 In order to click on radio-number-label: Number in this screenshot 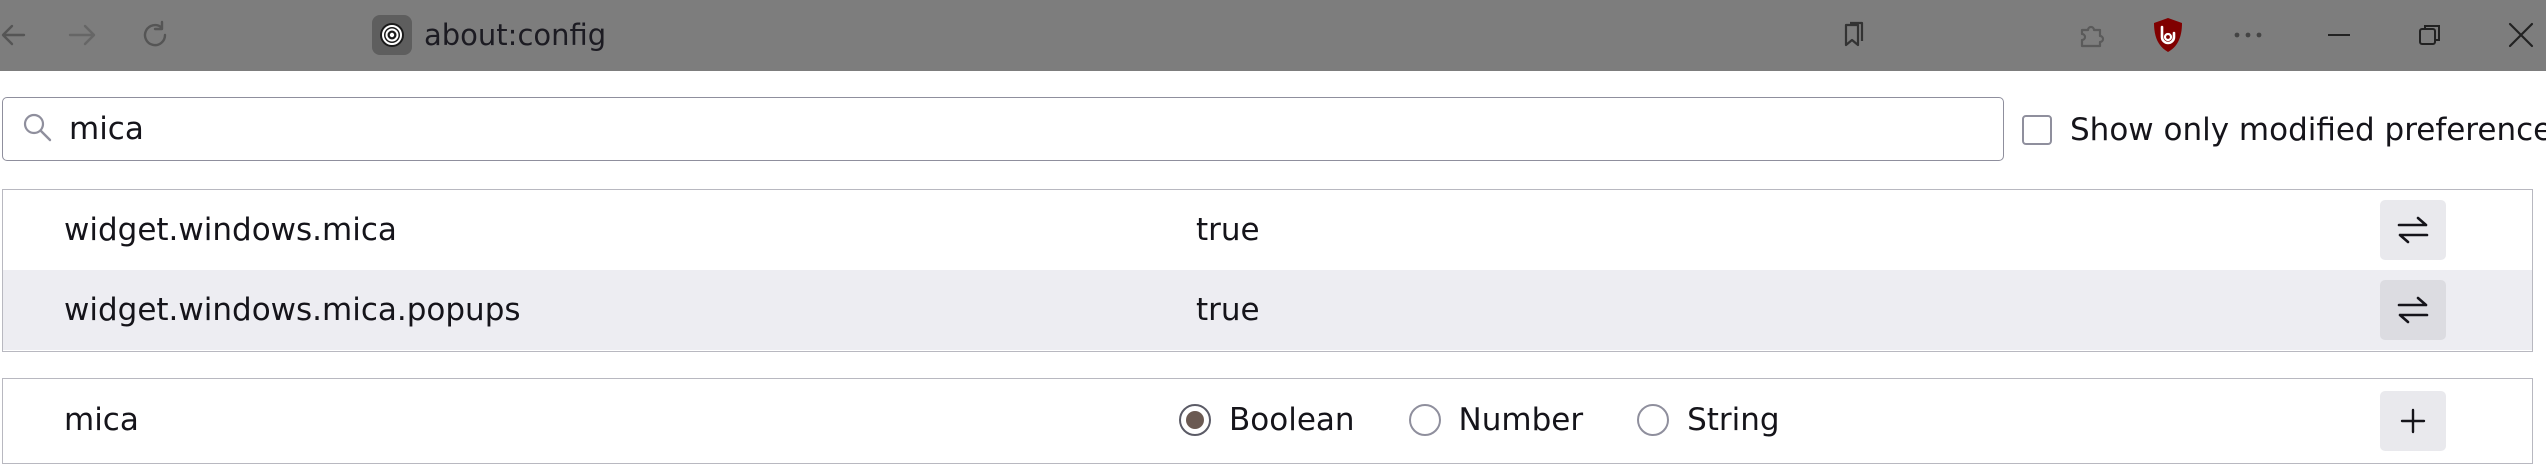, I will do `click(1521, 420)`.